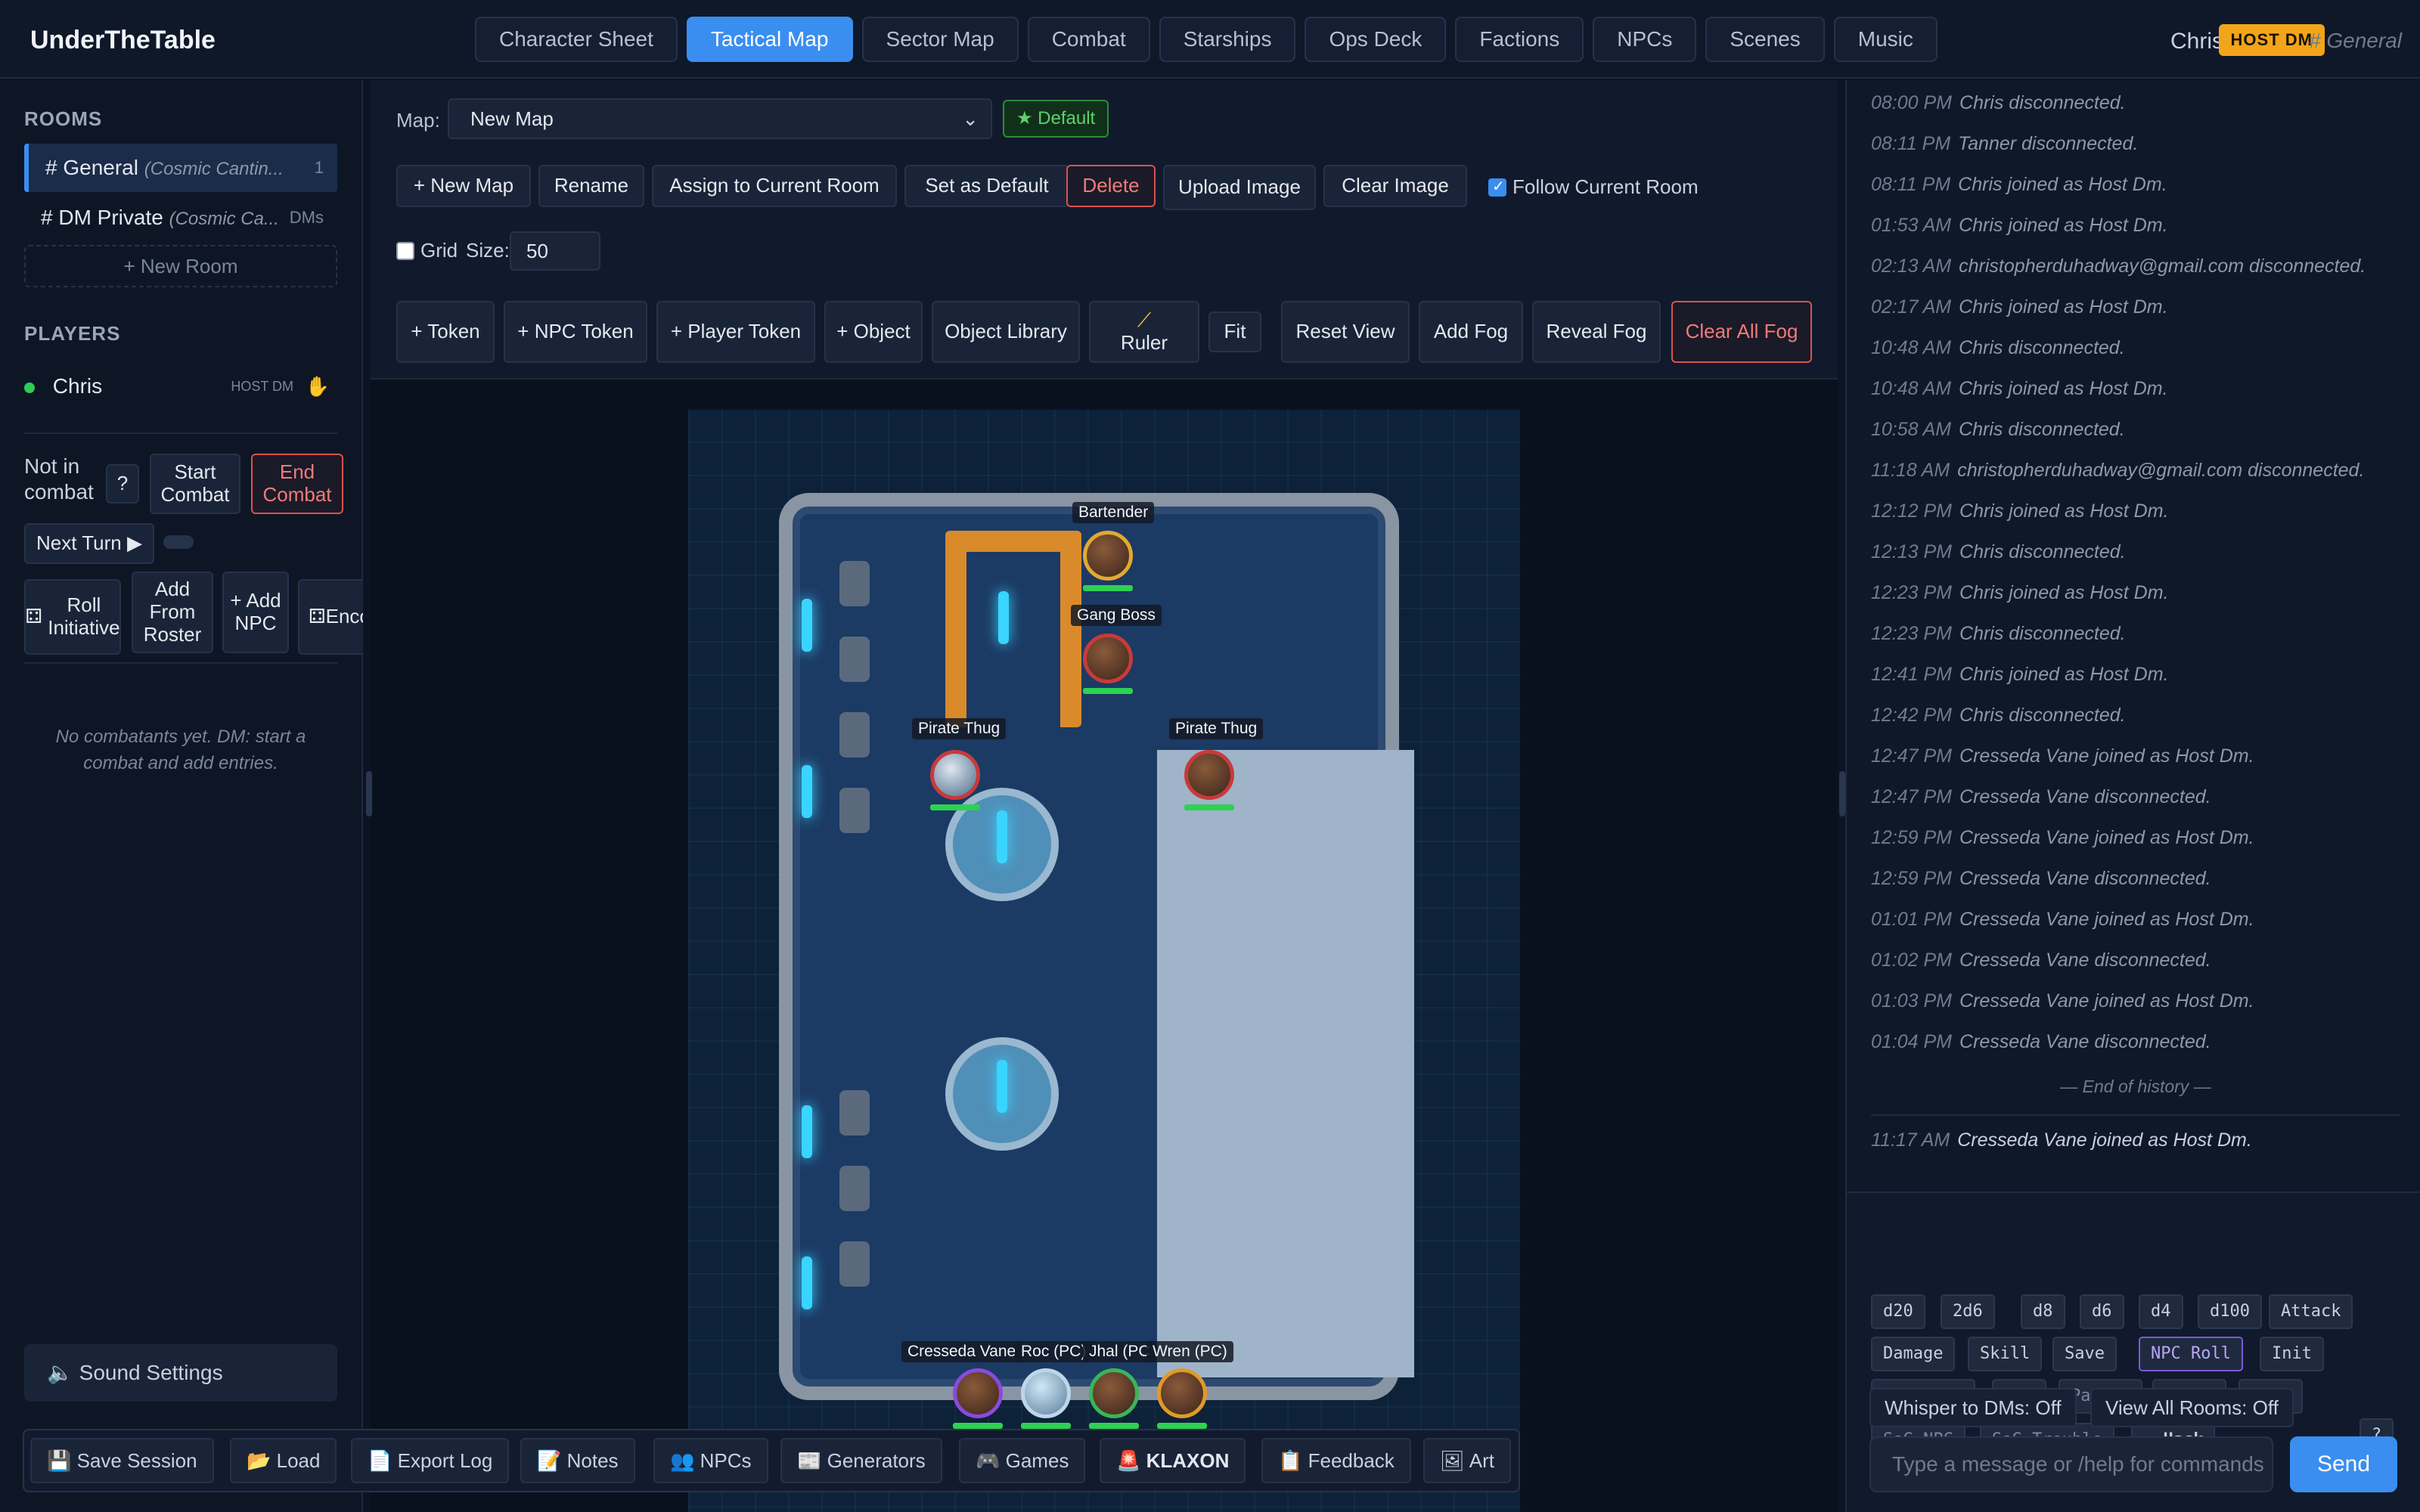 The height and width of the screenshot is (1512, 2420). What do you see at coordinates (1973, 1407) in the screenshot?
I see `whisper-toggle-button: Whisper to DMs: Off` at bounding box center [1973, 1407].